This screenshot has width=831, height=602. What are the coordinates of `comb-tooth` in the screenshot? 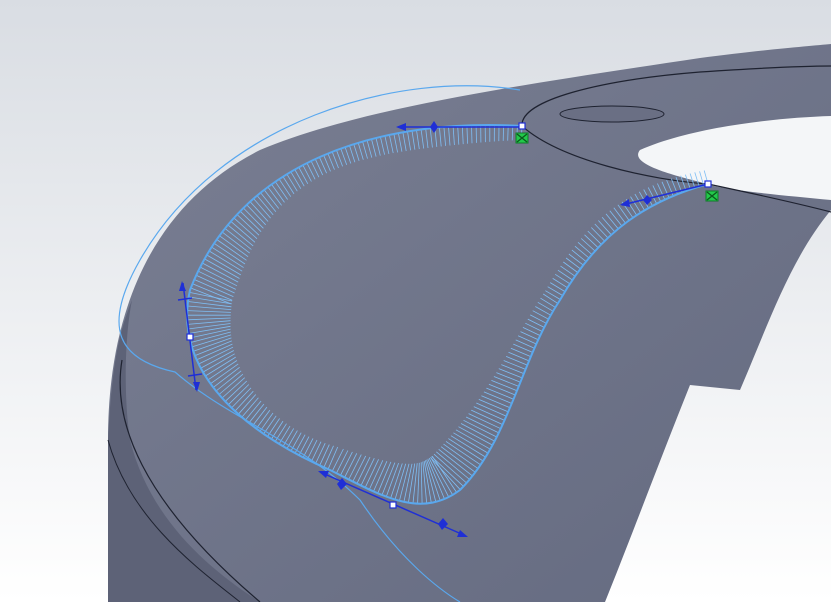 It's located at (472, 134).